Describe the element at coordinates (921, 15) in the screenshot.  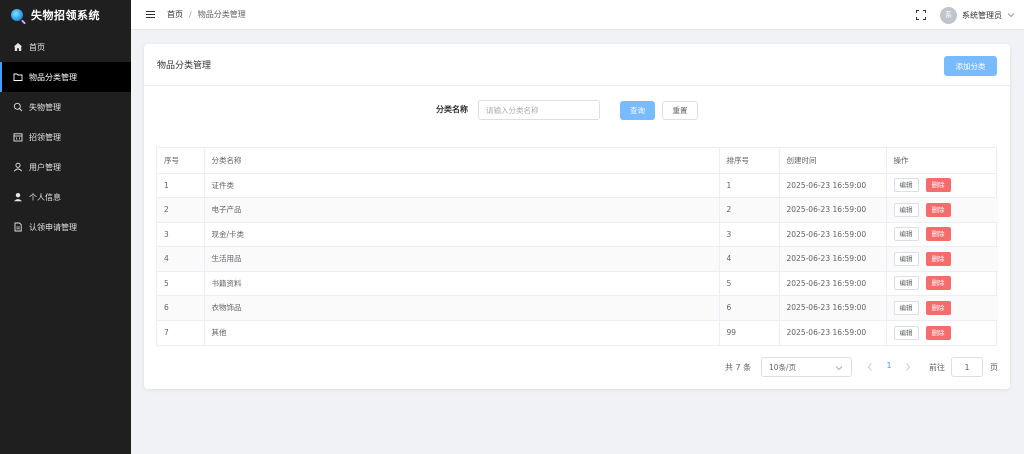
I see `fullscreen-icon` at that location.